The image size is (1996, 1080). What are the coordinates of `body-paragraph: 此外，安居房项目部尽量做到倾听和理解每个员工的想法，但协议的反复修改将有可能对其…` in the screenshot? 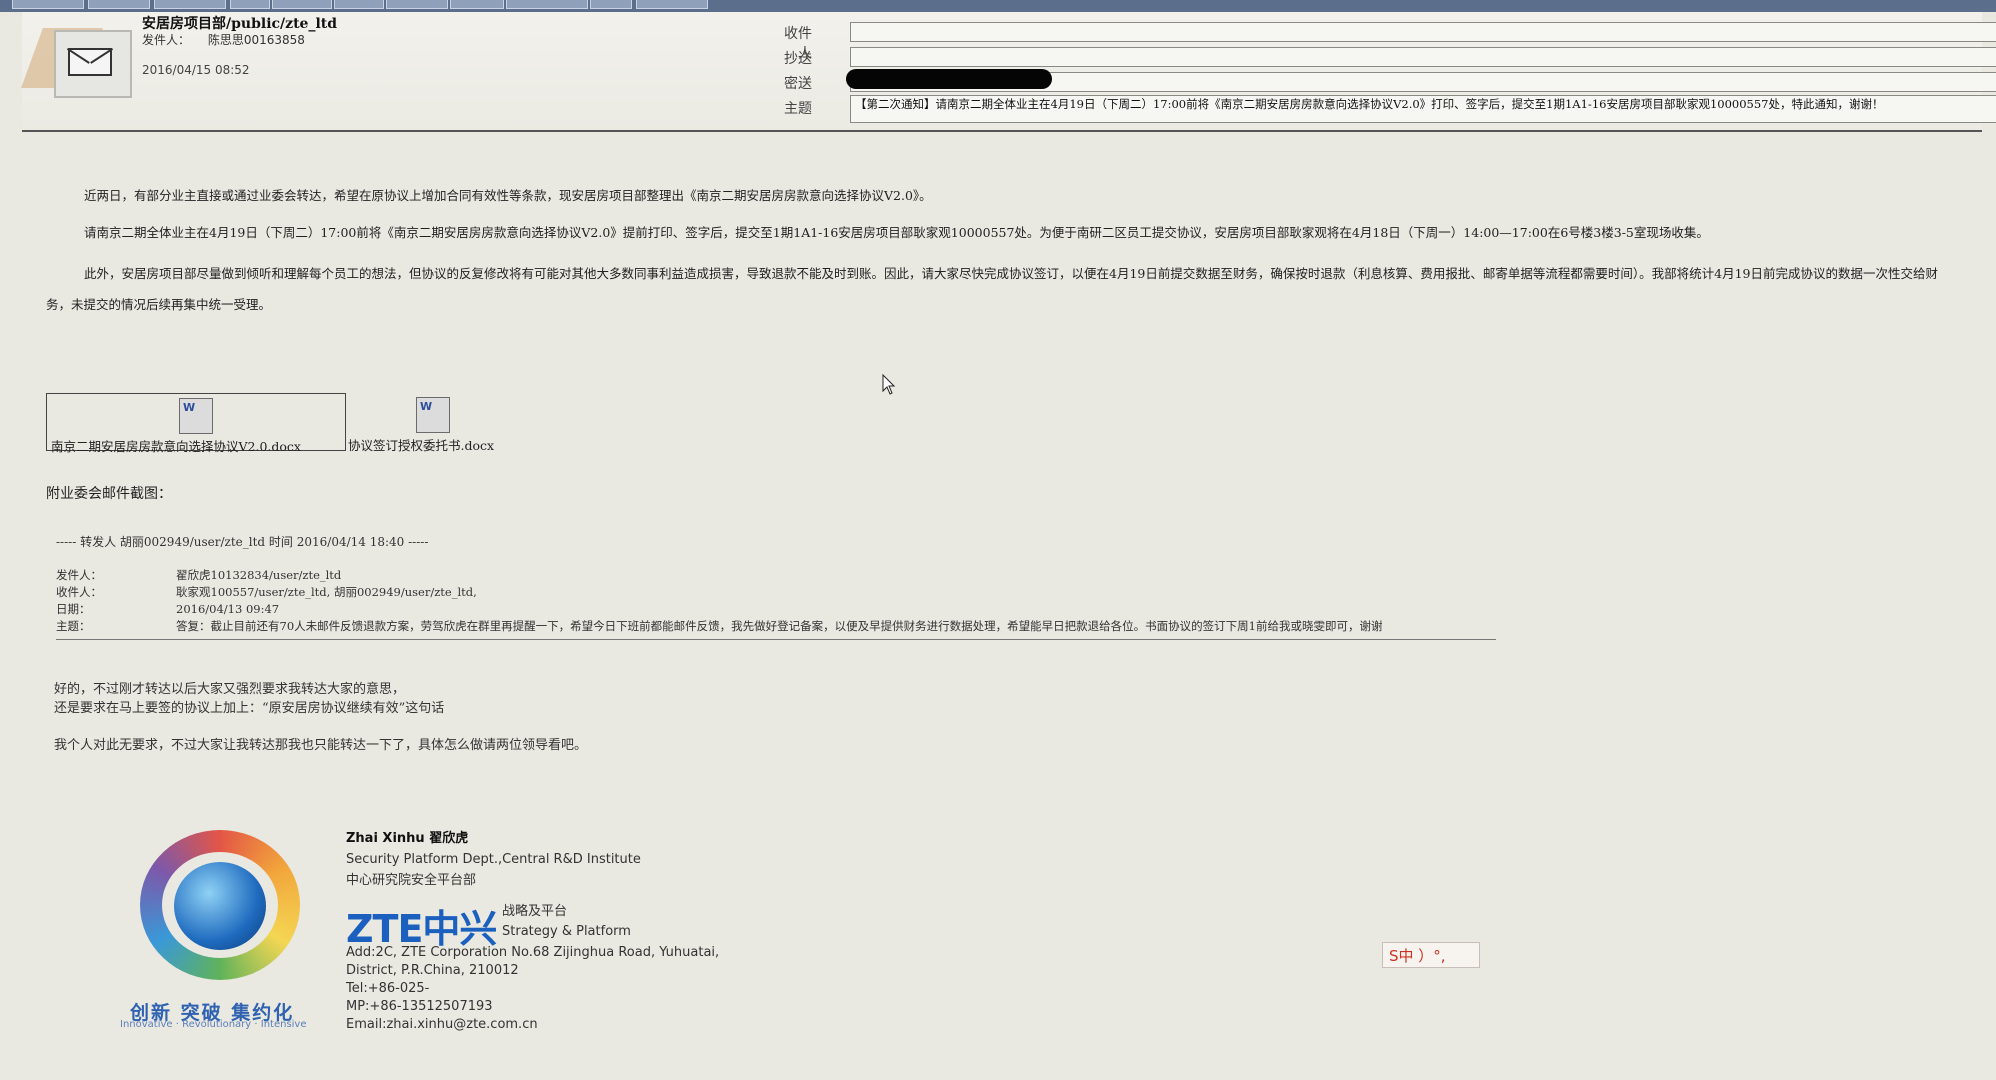 It's located at (992, 289).